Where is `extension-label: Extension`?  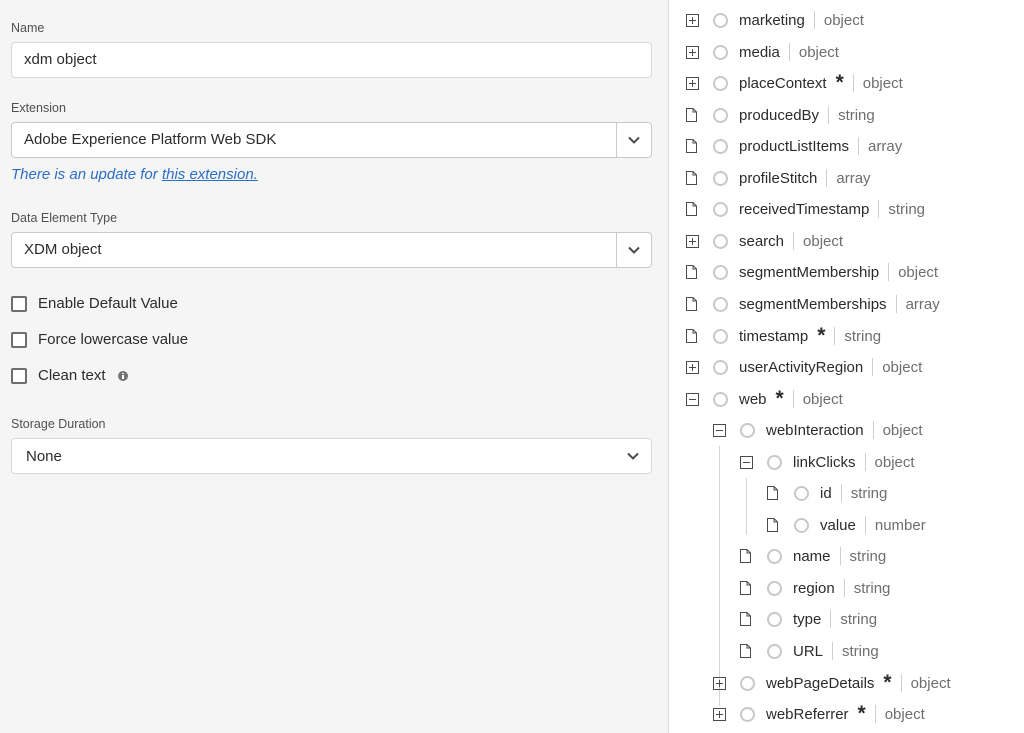 extension-label: Extension is located at coordinates (38, 108).